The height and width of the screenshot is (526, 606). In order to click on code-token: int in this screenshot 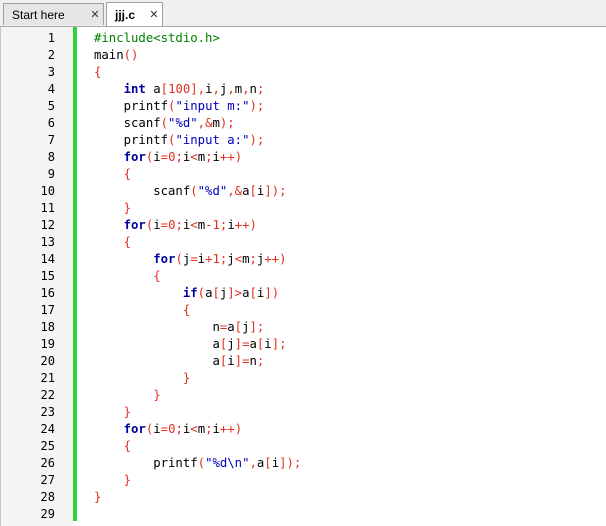, I will do `click(134, 89)`.